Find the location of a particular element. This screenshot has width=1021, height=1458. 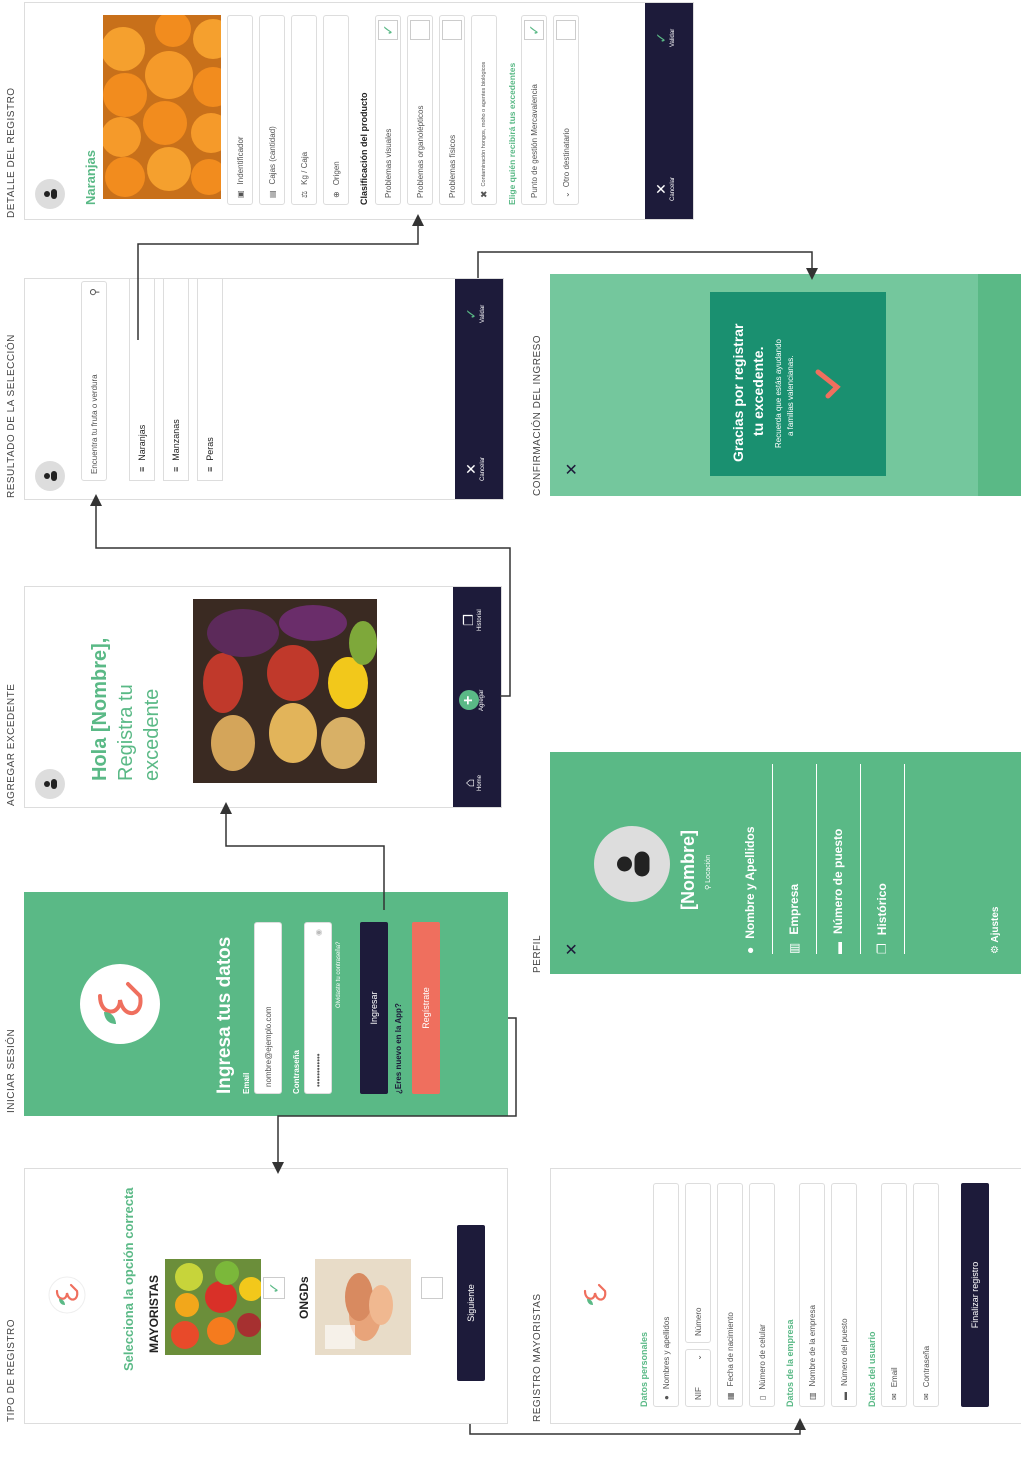

profile-menu-name: ● Nombre y Apellidos is located at coordinates (750, 859).